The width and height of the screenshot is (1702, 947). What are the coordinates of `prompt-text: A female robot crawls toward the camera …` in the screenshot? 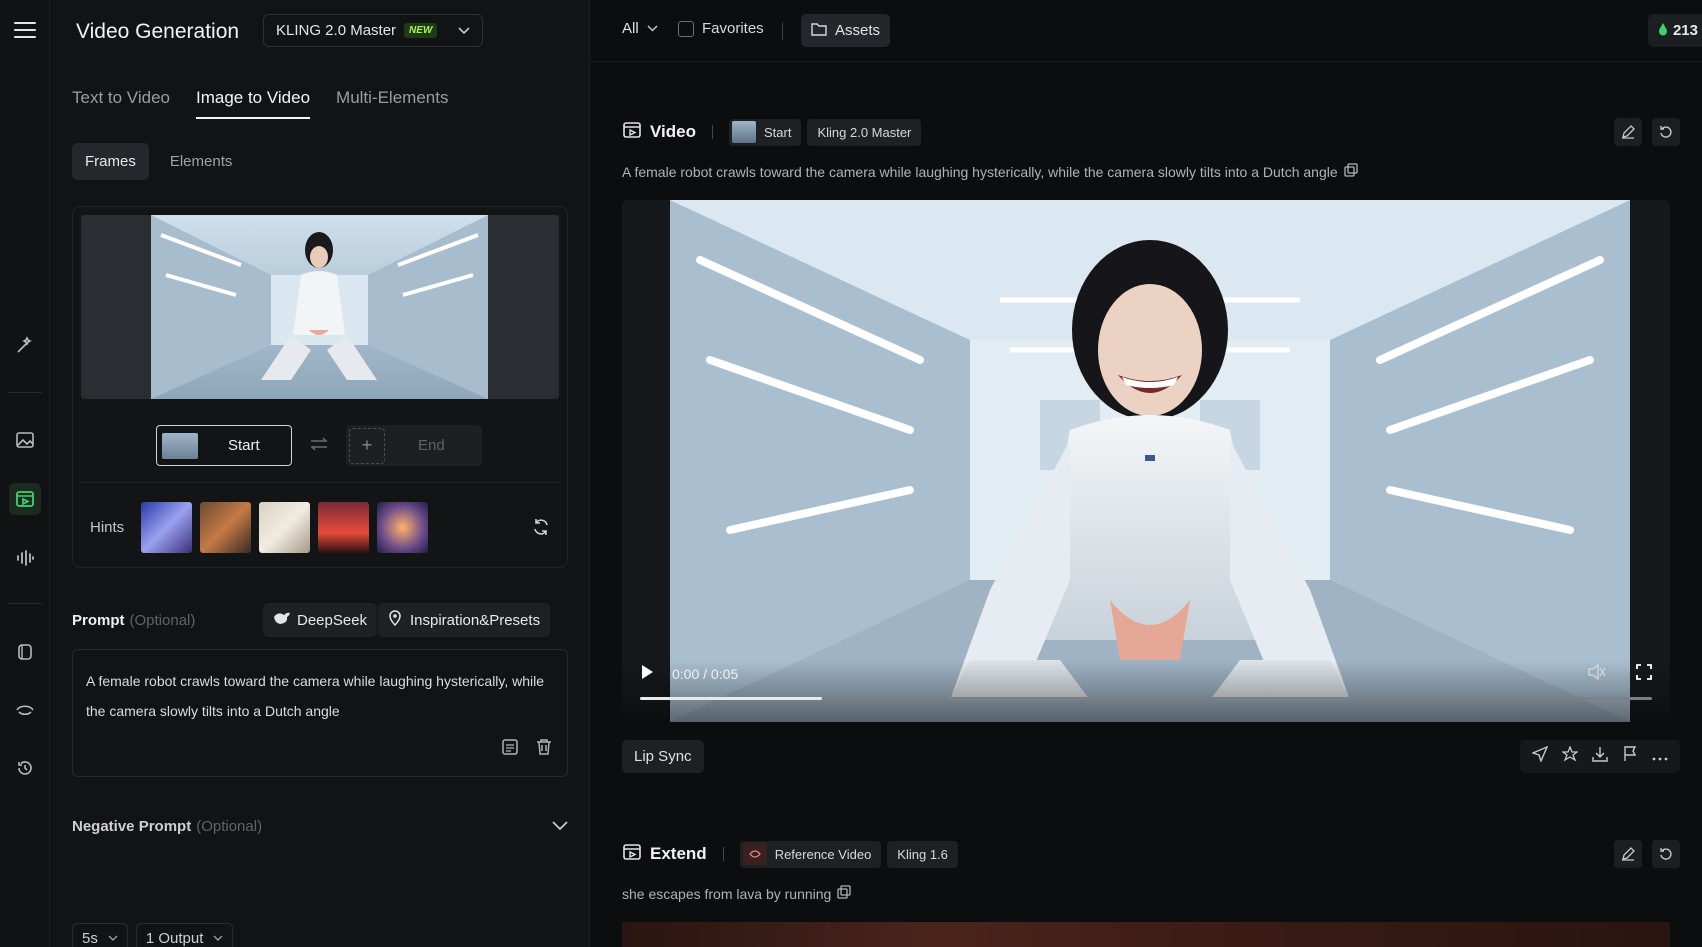 It's located at (315, 696).